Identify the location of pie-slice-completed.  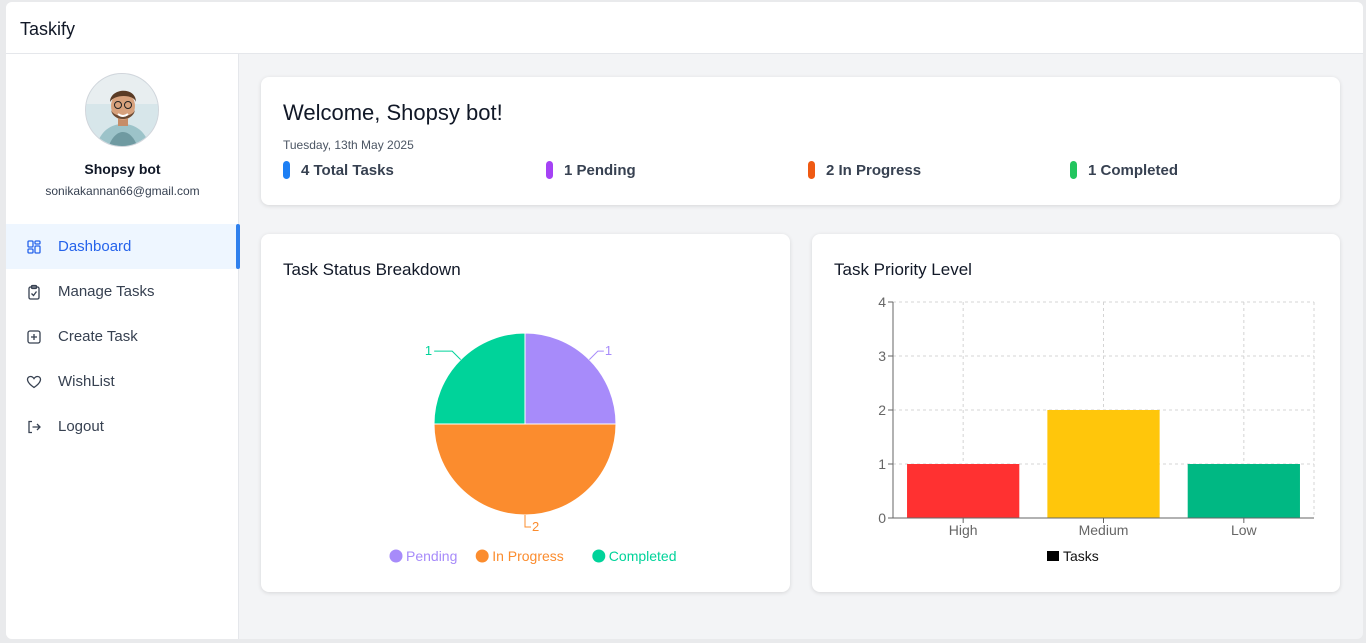
(479, 378).